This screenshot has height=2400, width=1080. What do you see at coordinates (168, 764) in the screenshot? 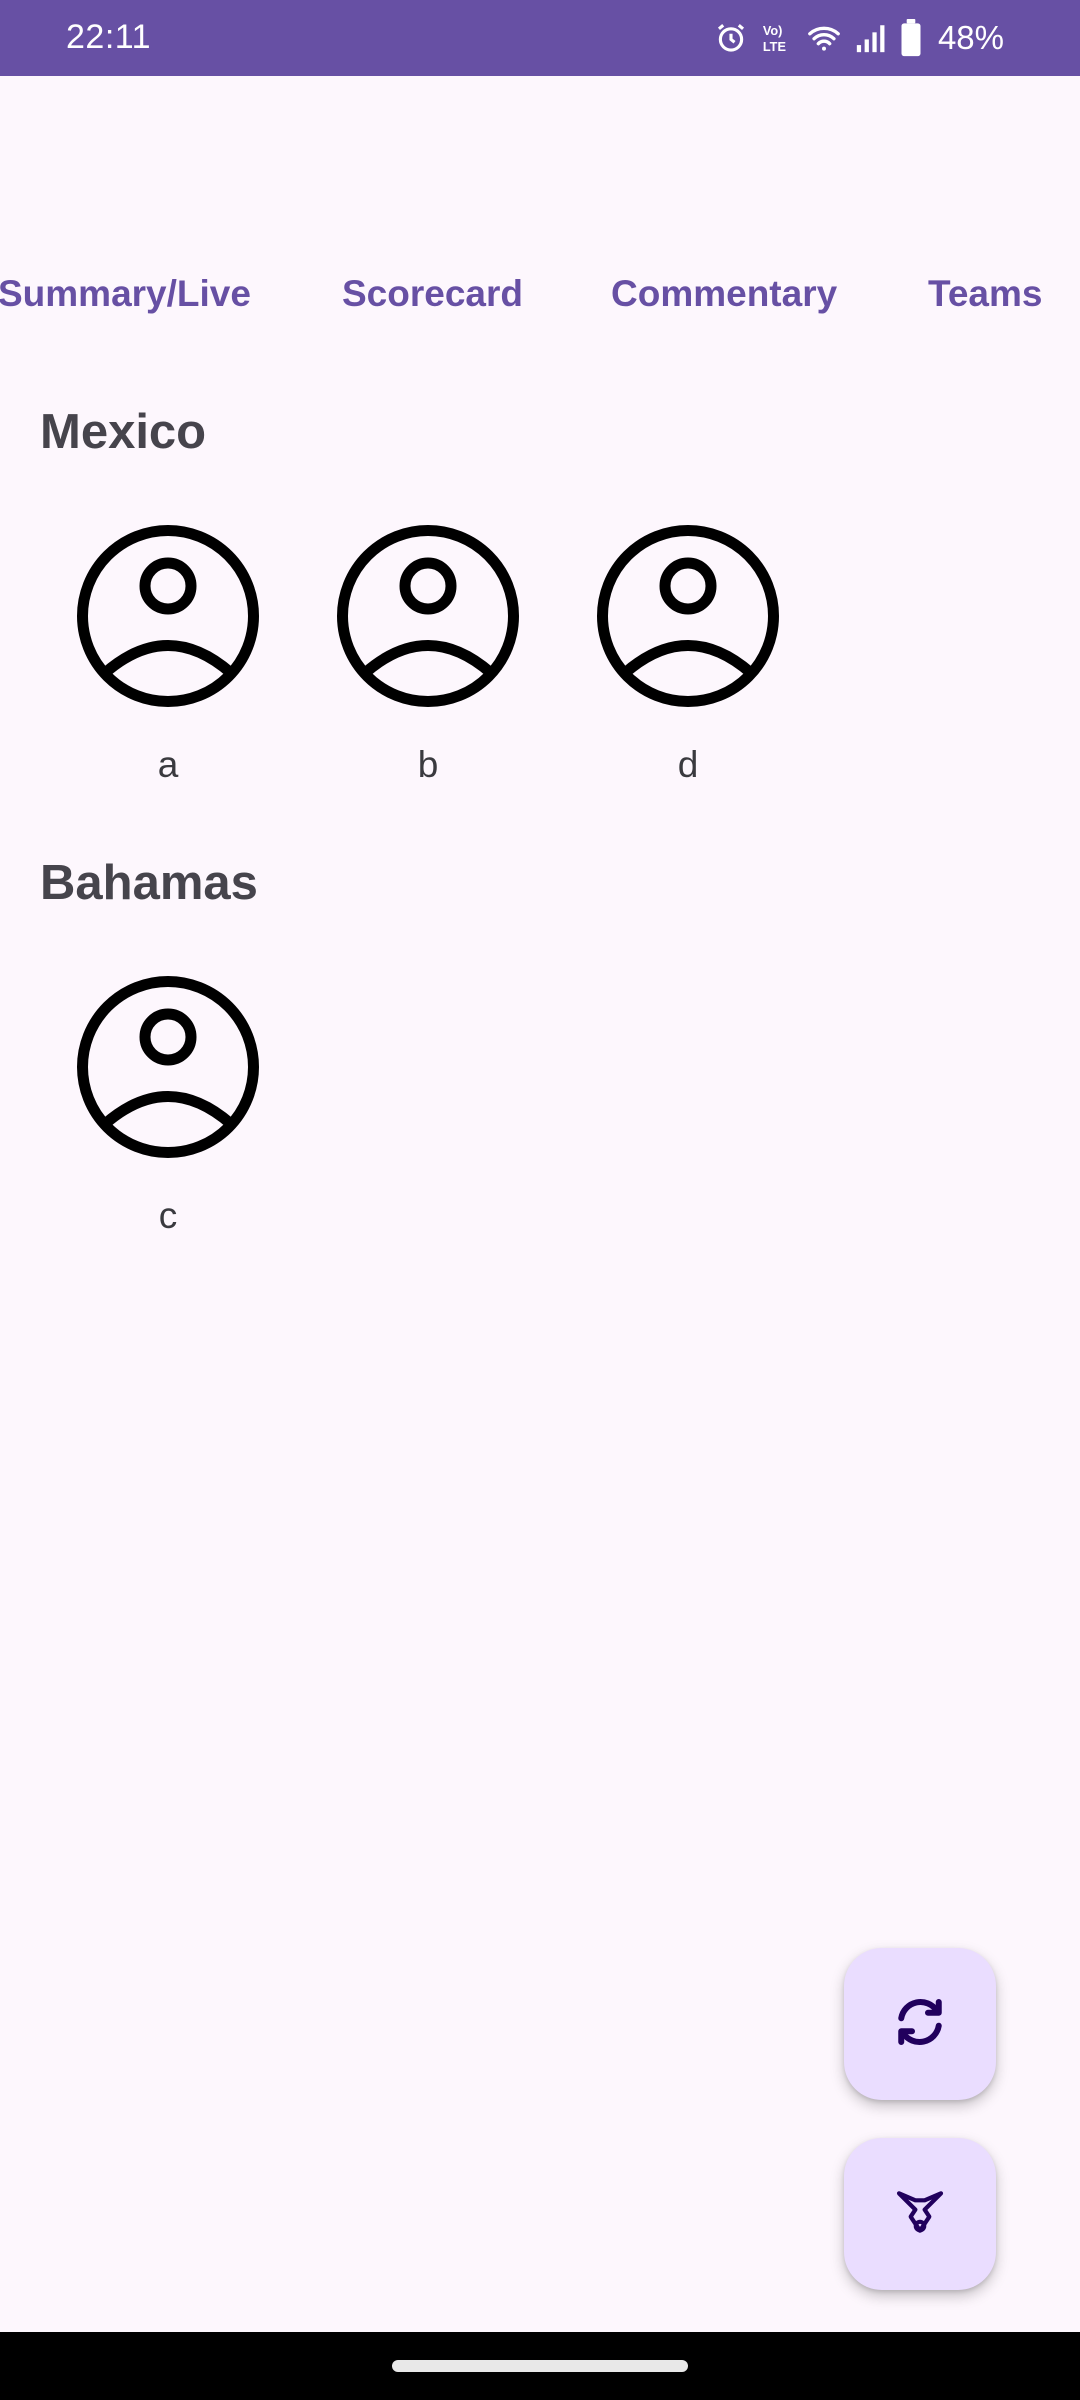
I see `player-name: a` at bounding box center [168, 764].